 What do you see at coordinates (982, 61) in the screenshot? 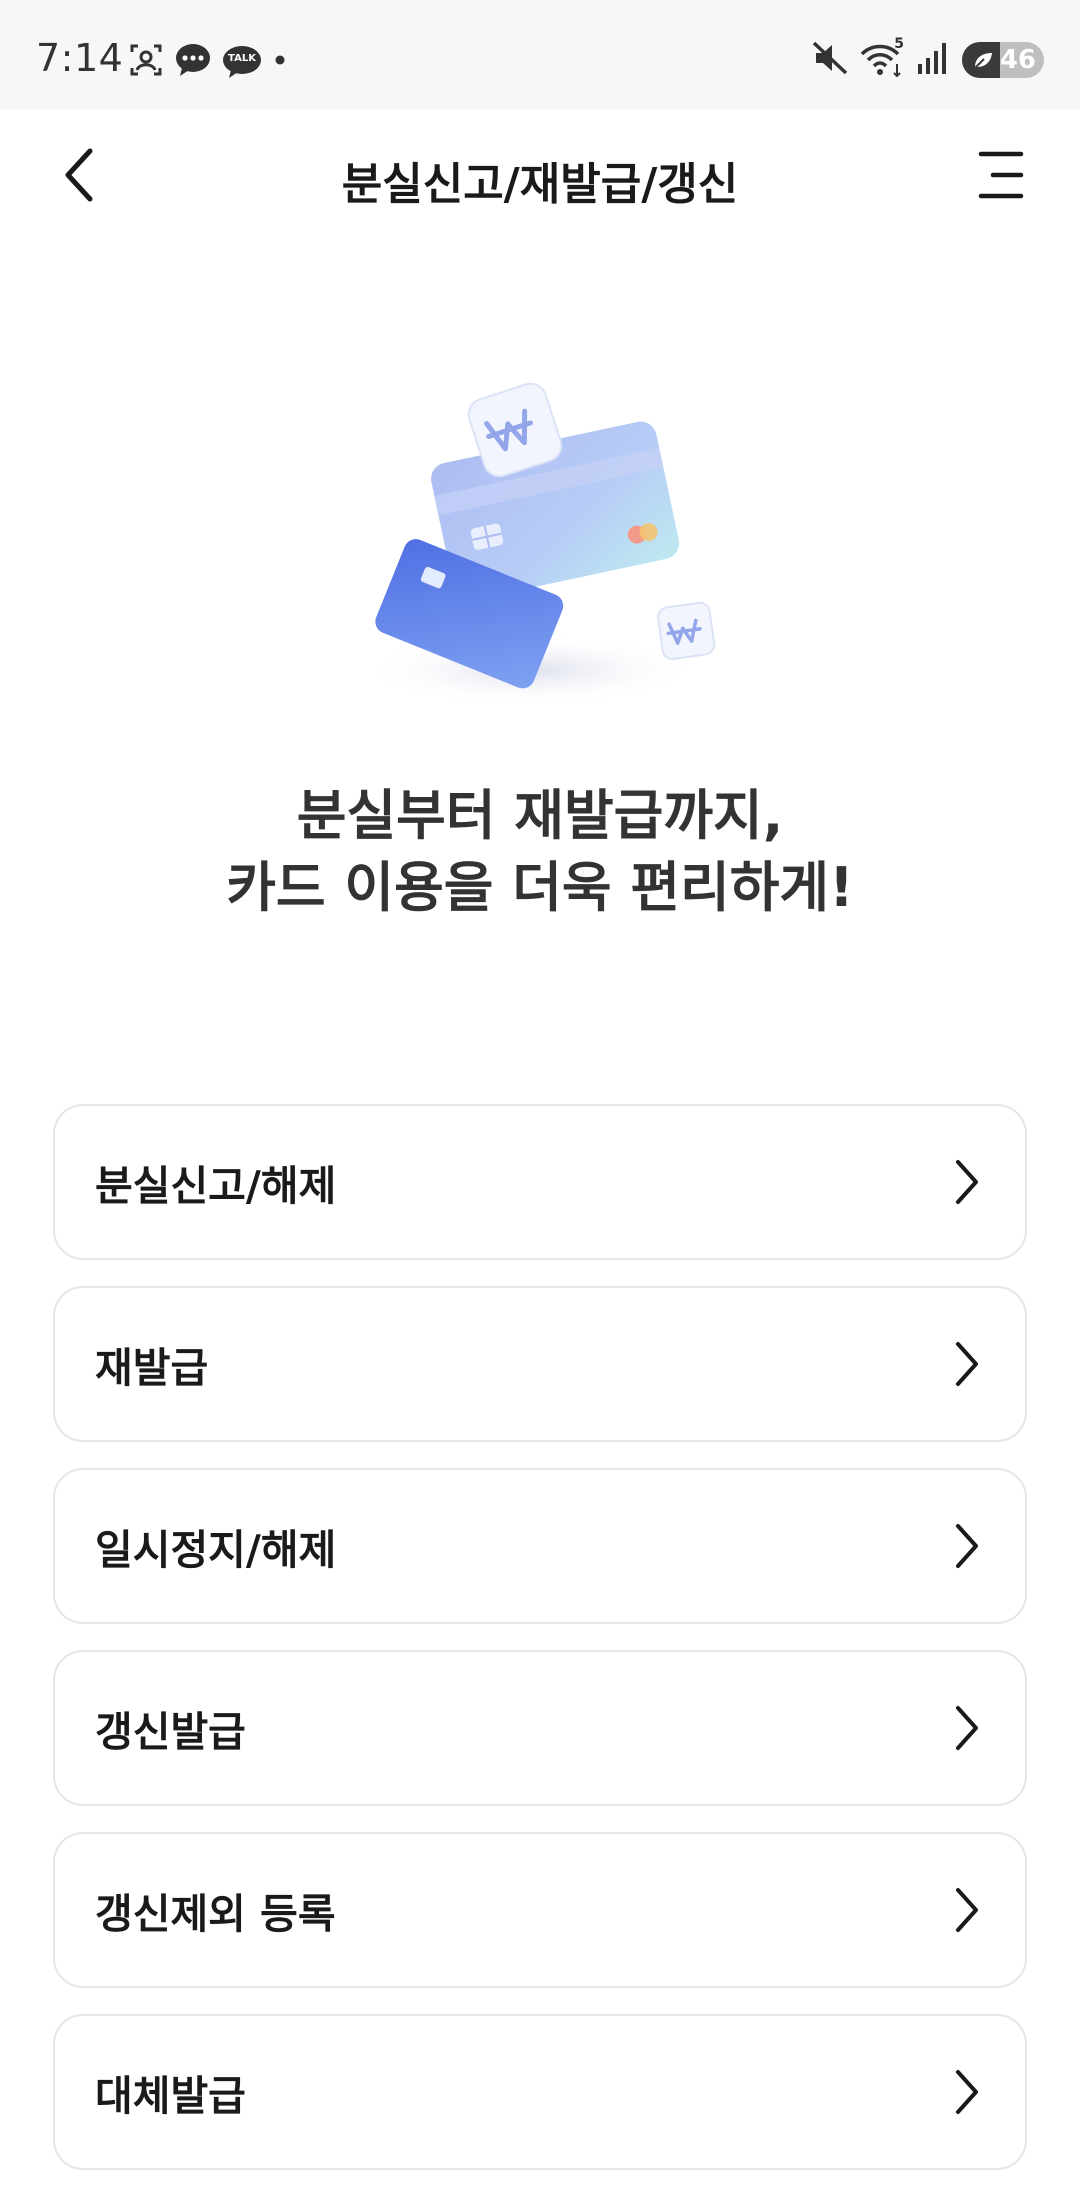
I see `power-saving-icon` at bounding box center [982, 61].